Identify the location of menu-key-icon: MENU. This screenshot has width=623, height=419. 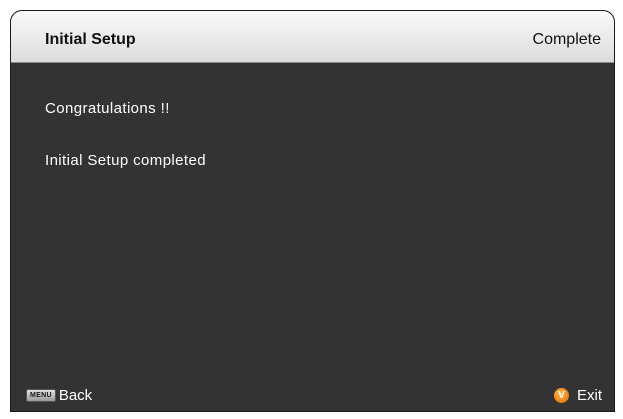
(41, 395).